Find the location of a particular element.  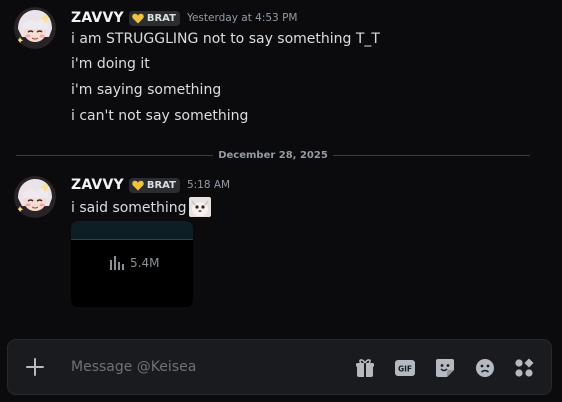

message-text: i can't not say something is located at coordinates (160, 116).